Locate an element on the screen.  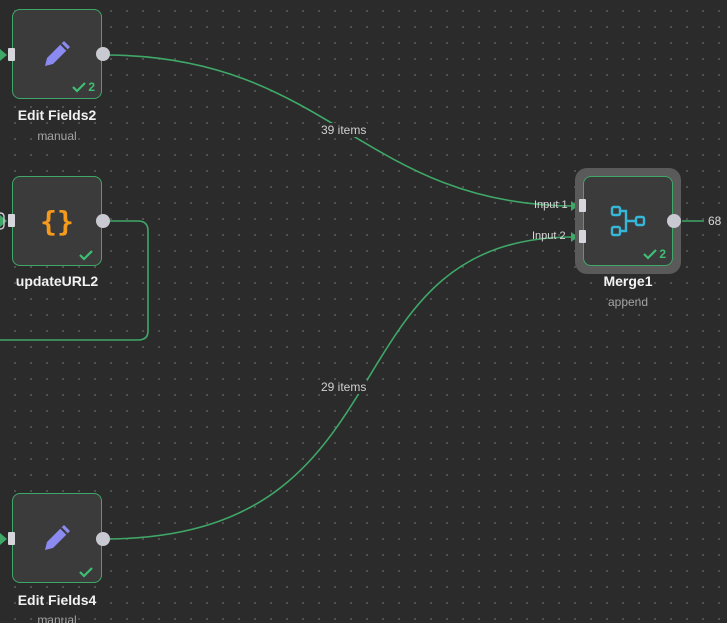
merge-icon is located at coordinates (628, 221).